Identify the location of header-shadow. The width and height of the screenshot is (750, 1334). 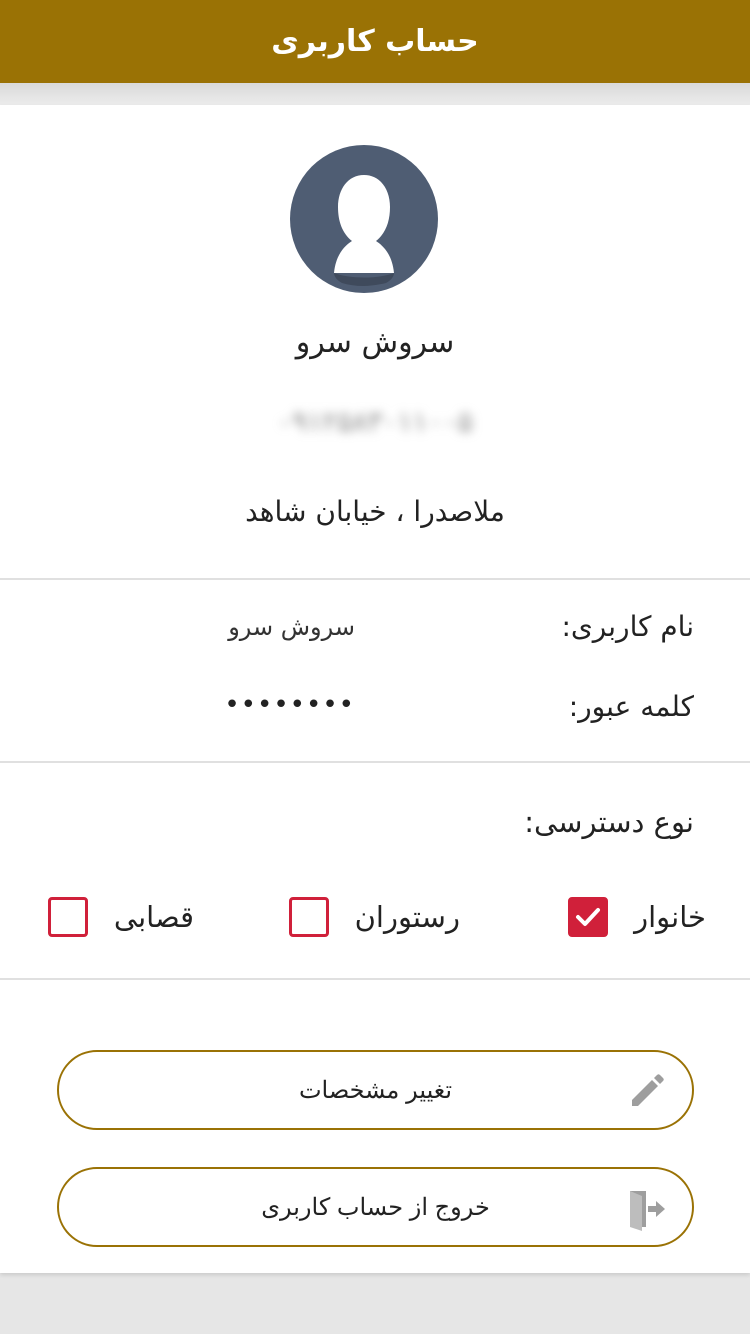
(375, 94).